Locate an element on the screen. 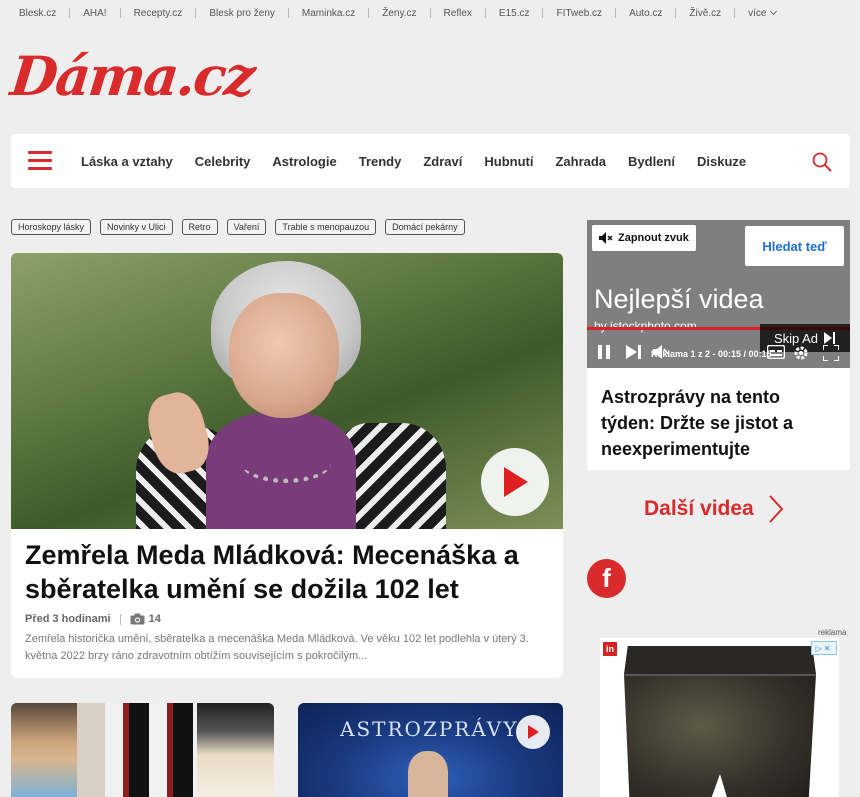  article-thumbnail-celebrities is located at coordinates (142, 750).